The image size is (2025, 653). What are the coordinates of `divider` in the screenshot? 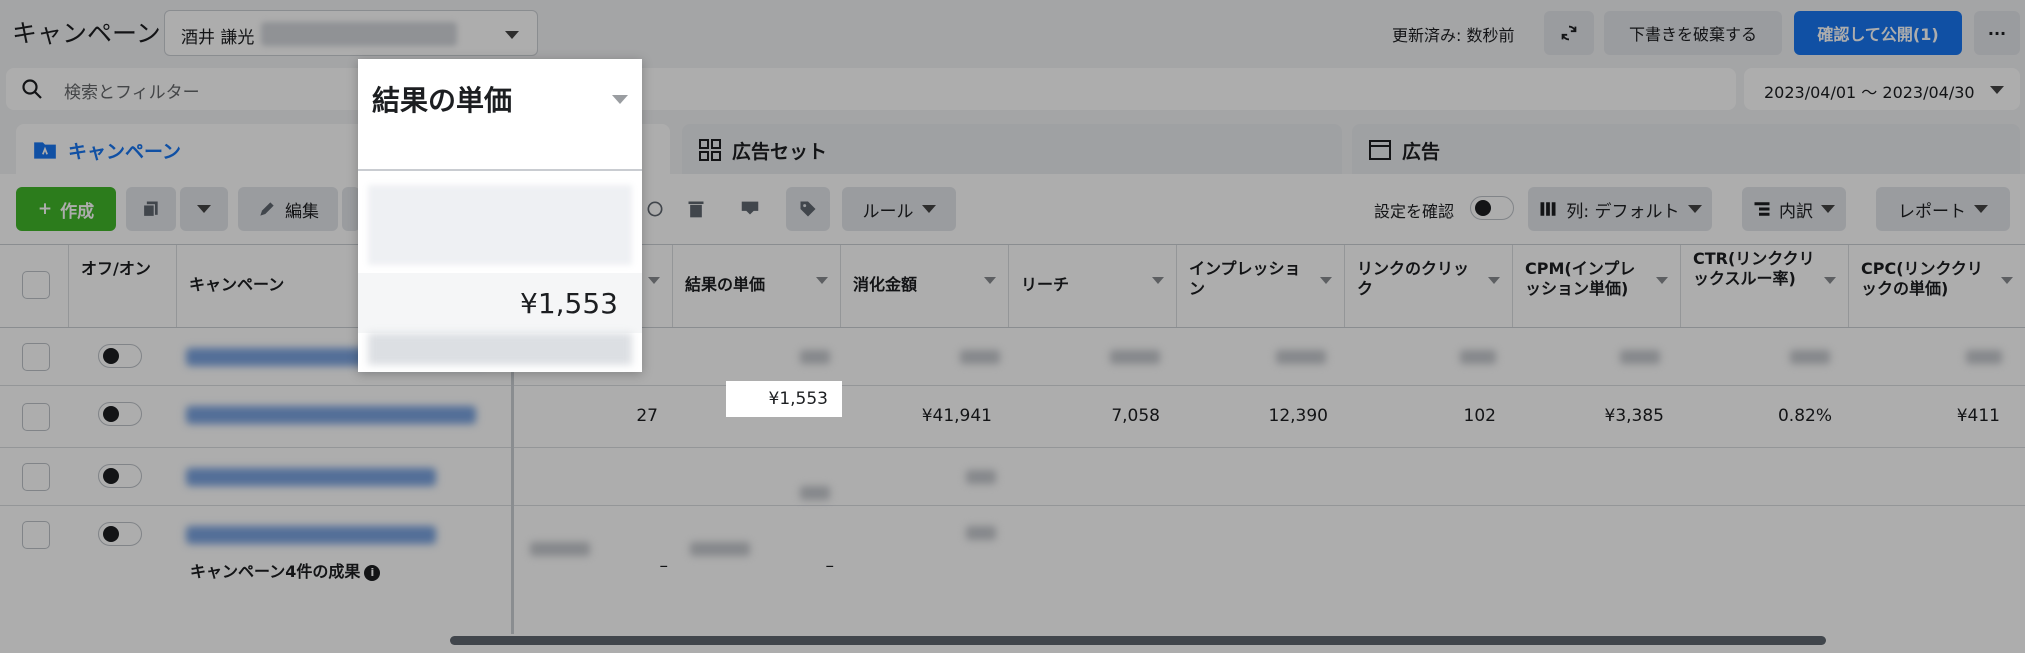 It's located at (500, 170).